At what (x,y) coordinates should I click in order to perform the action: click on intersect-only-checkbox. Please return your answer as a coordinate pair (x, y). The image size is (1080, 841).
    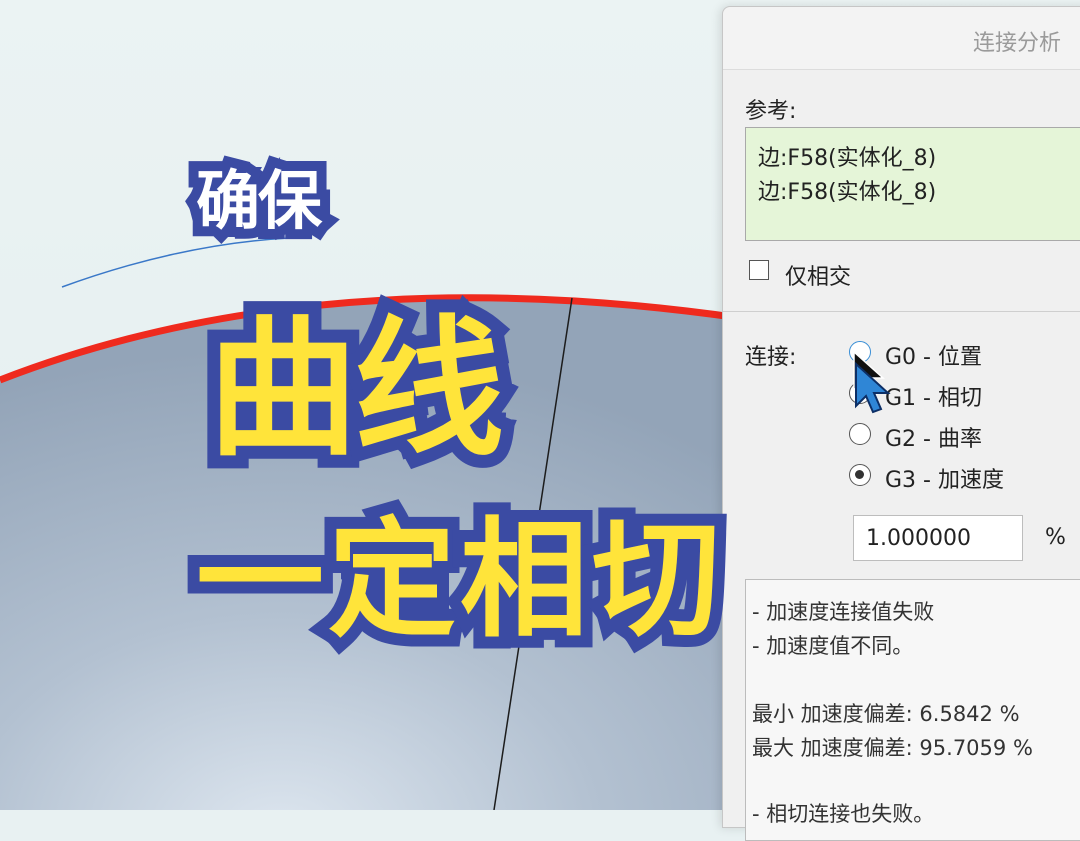
    Looking at the image, I should click on (759, 270).